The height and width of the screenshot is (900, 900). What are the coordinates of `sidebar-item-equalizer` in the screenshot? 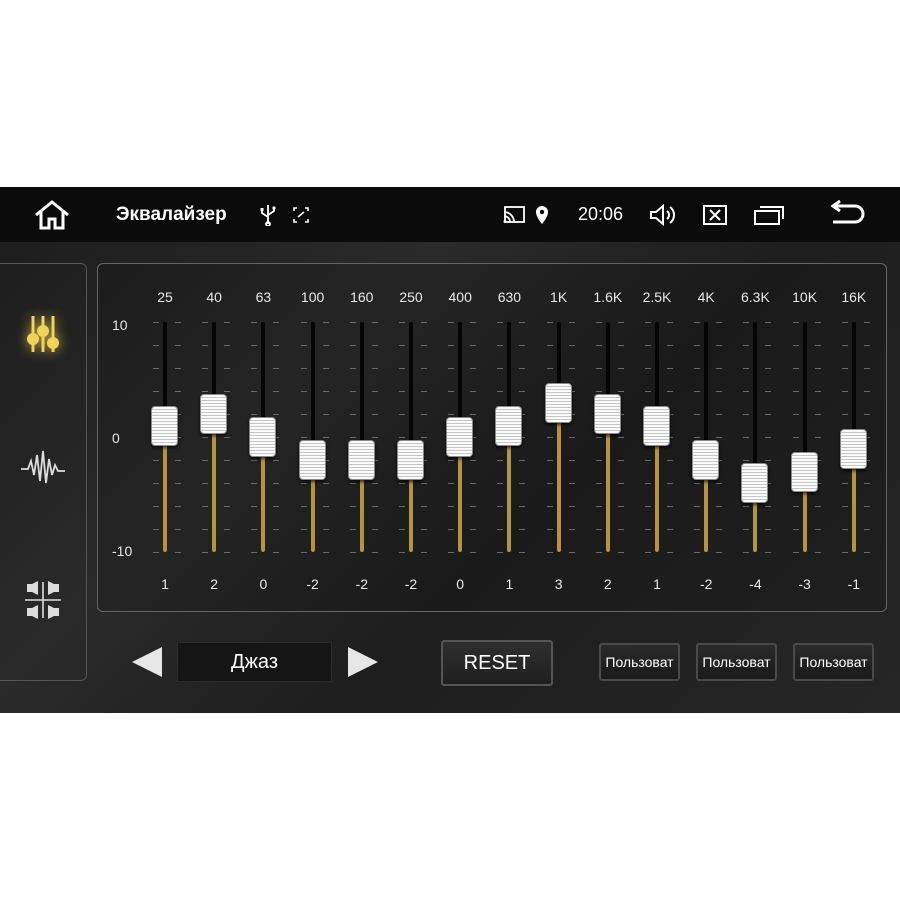 It's located at (43, 334).